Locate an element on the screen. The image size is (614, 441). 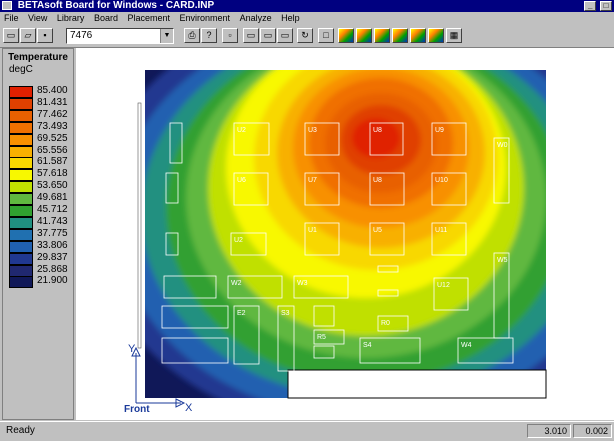
legend-value: 33.806 is located at coordinates (52, 245).